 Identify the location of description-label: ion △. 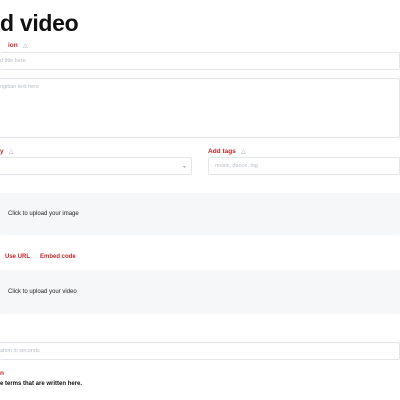
(18, 46).